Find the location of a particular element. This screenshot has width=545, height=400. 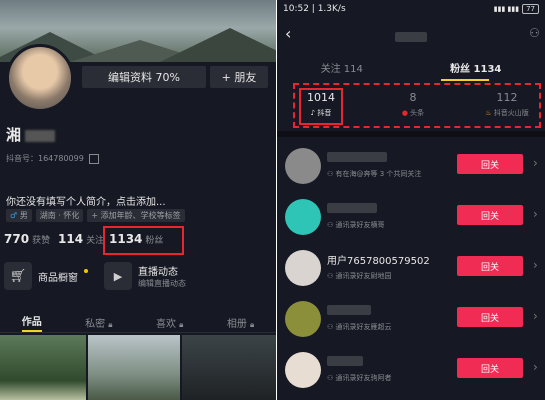

toutiao-label: ● 头条 is located at coordinates (413, 113).